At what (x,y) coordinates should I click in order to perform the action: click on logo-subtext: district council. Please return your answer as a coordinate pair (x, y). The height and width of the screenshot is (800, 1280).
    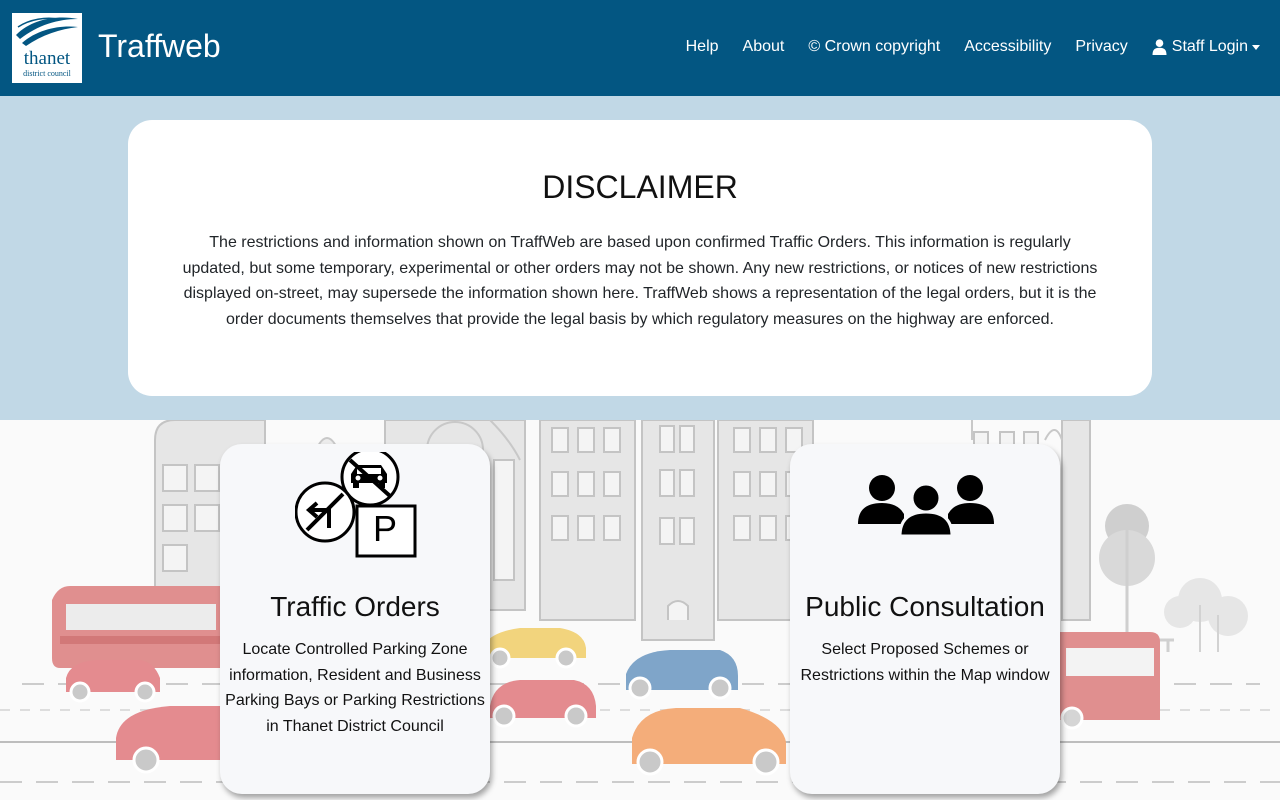
    Looking at the image, I should click on (47, 73).